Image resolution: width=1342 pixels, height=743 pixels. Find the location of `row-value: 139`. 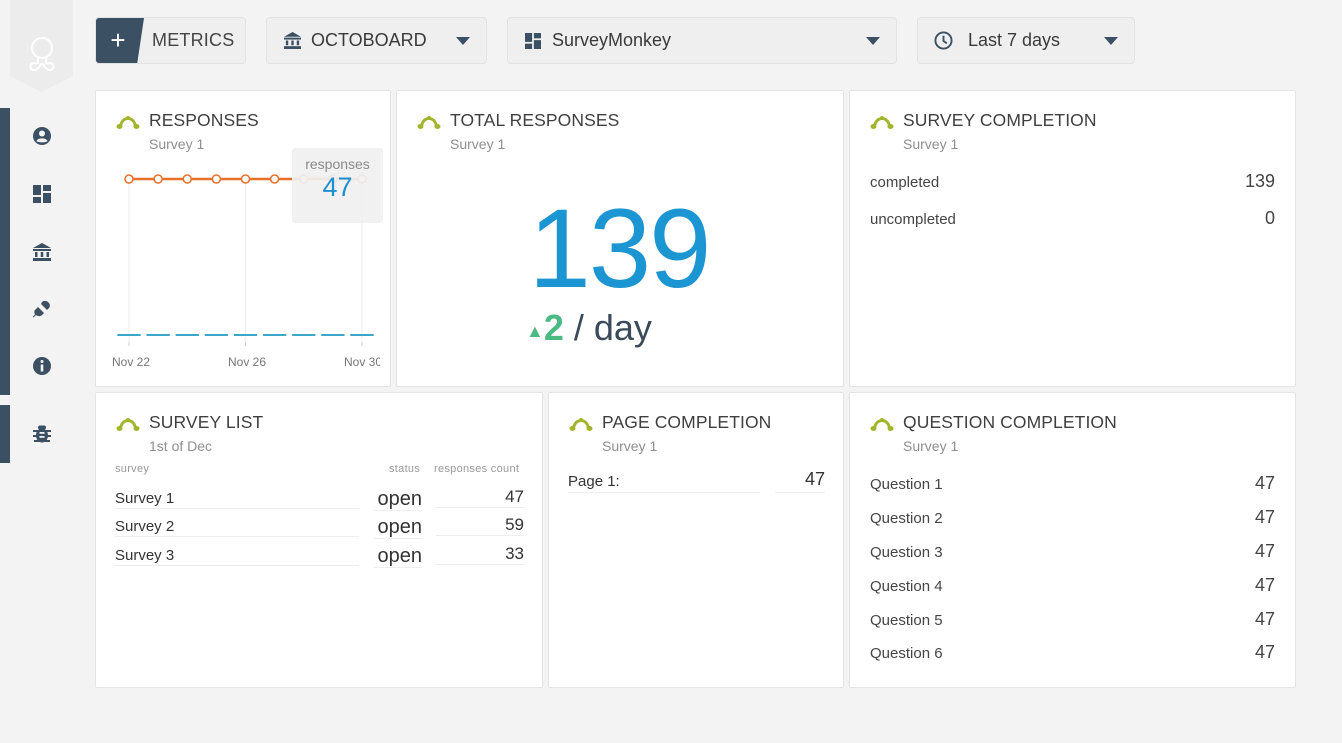

row-value: 139 is located at coordinates (1259, 181).